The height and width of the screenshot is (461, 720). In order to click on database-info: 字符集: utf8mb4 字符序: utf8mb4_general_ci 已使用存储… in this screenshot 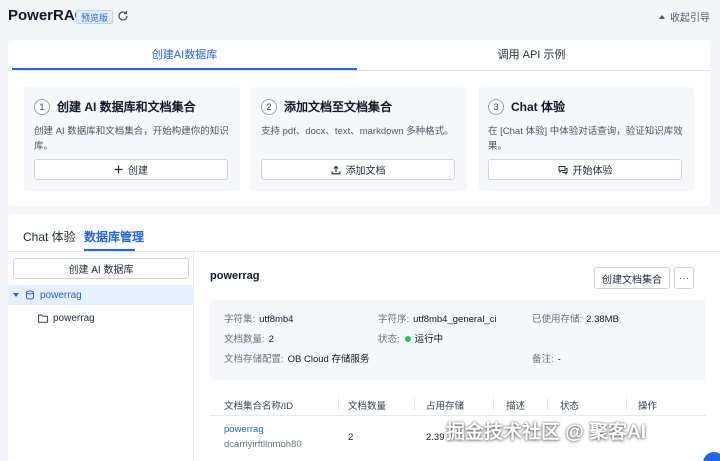, I will do `click(458, 340)`.